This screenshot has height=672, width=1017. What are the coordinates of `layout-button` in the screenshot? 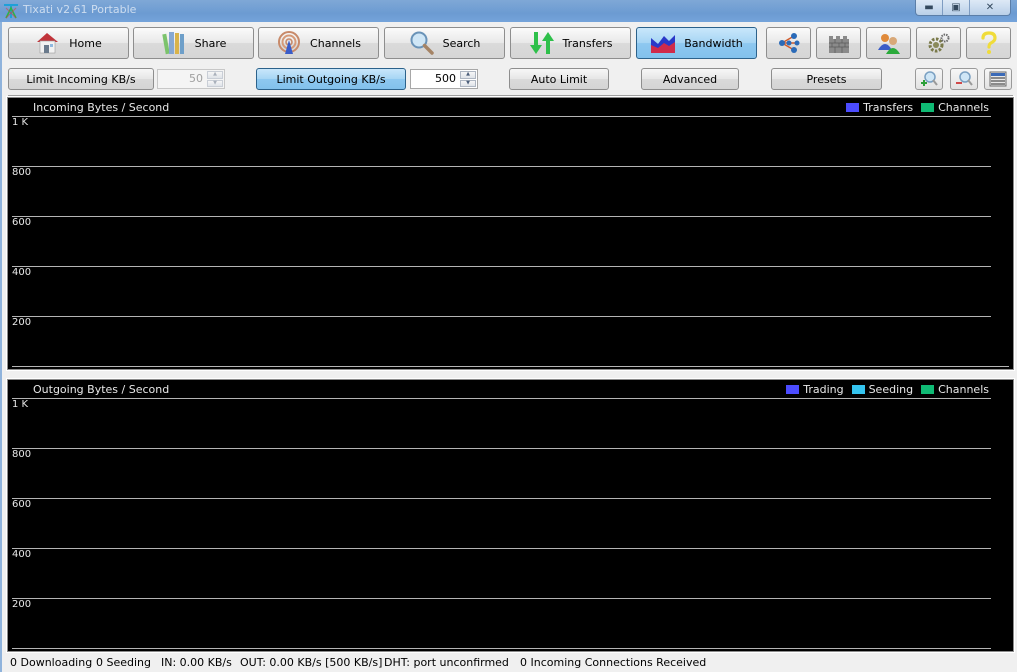 It's located at (998, 79).